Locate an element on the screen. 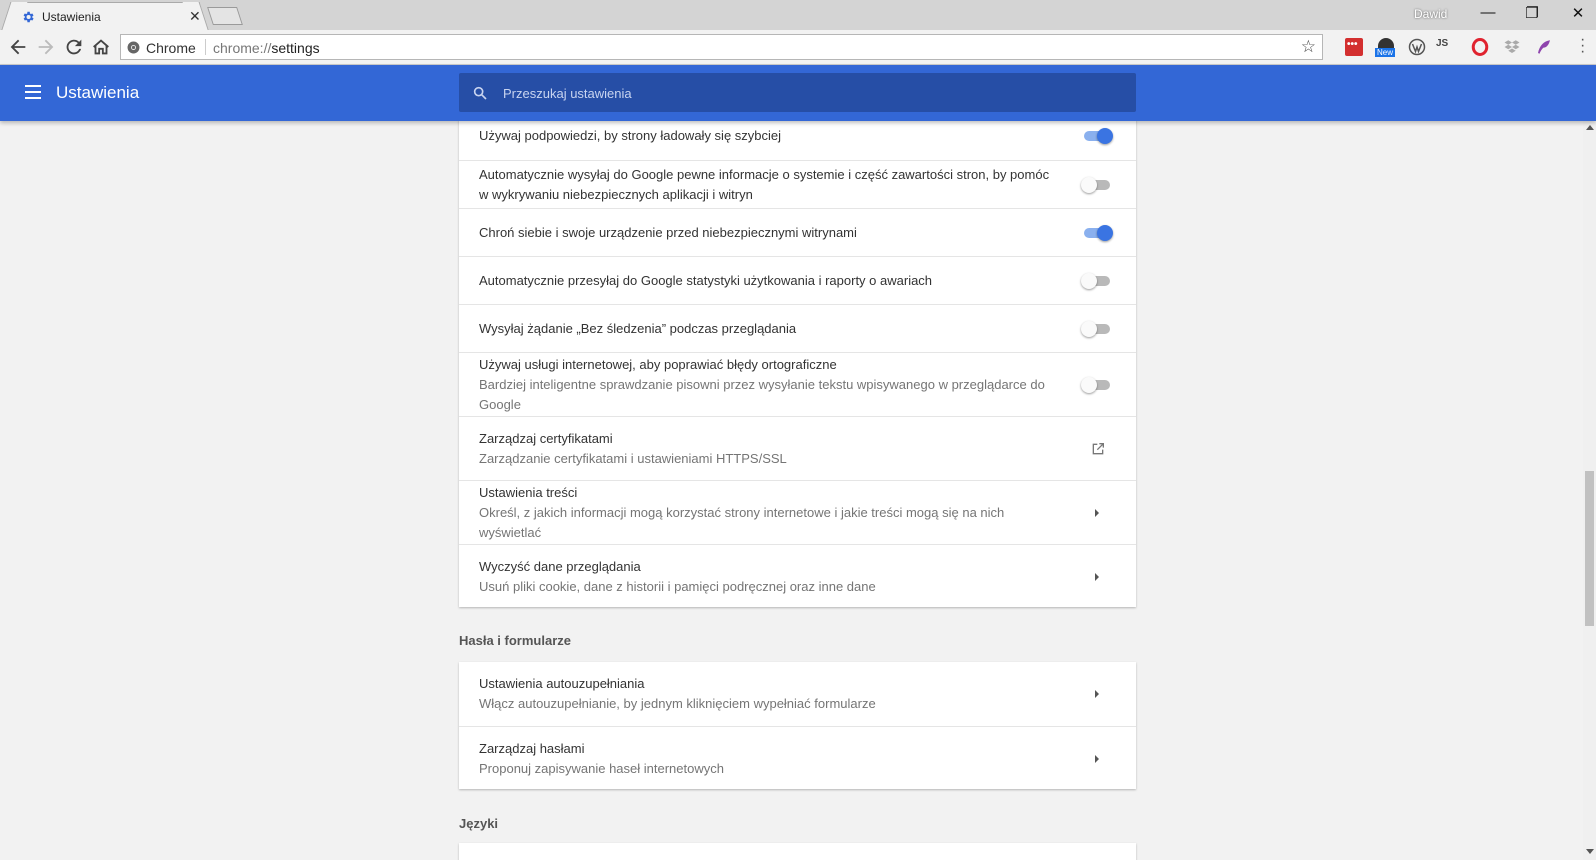 The image size is (1596, 860). url-text: chrome://settings is located at coordinates (266, 48).